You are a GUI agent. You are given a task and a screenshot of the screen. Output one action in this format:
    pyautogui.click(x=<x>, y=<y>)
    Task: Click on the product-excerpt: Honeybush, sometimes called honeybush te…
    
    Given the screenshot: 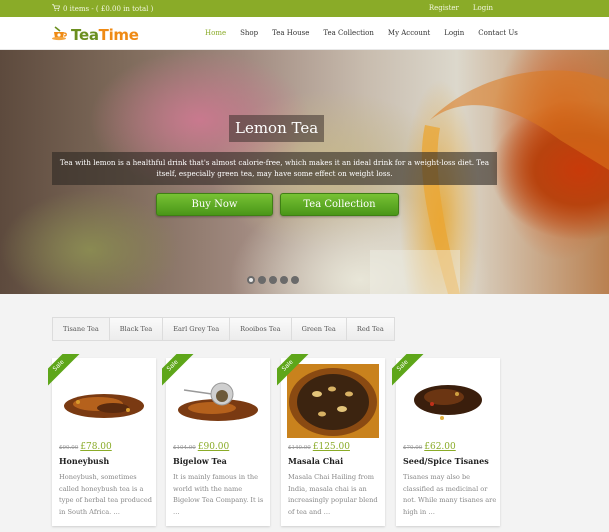 What is the action you would take?
    pyautogui.click(x=105, y=494)
    